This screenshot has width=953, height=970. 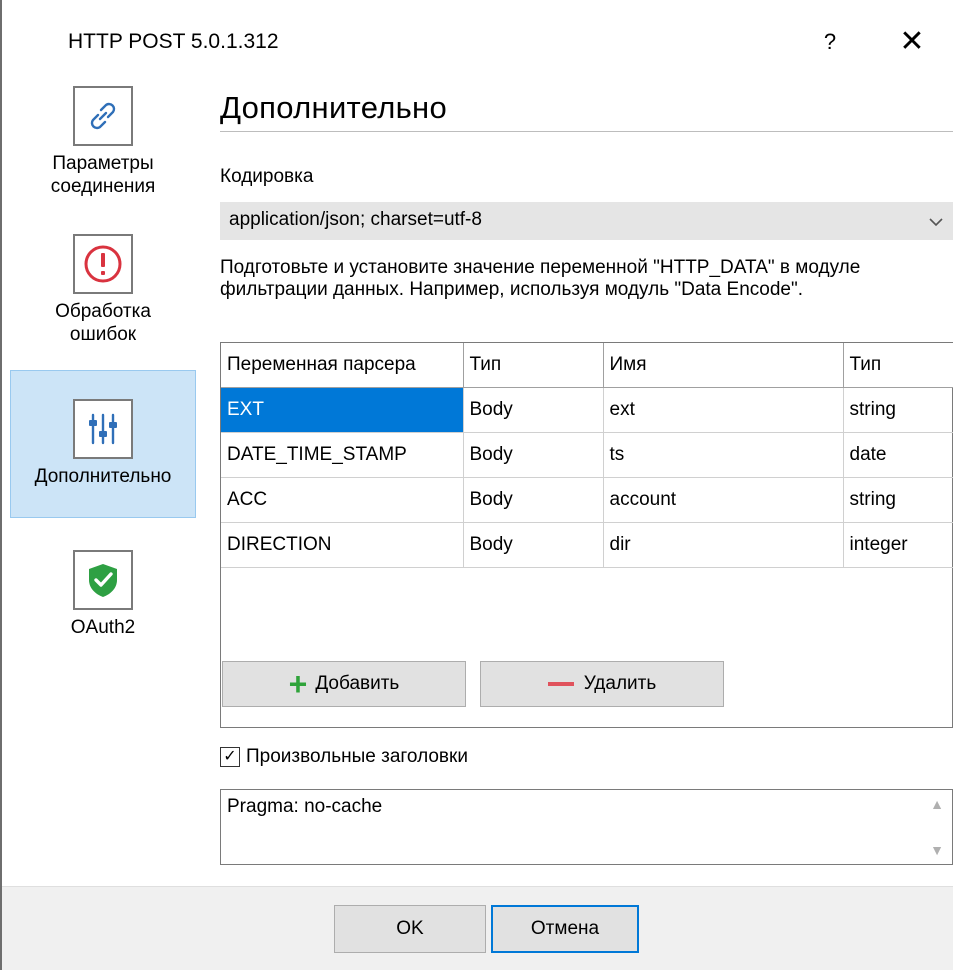 I want to click on table-cell: ext, so click(x=723, y=410).